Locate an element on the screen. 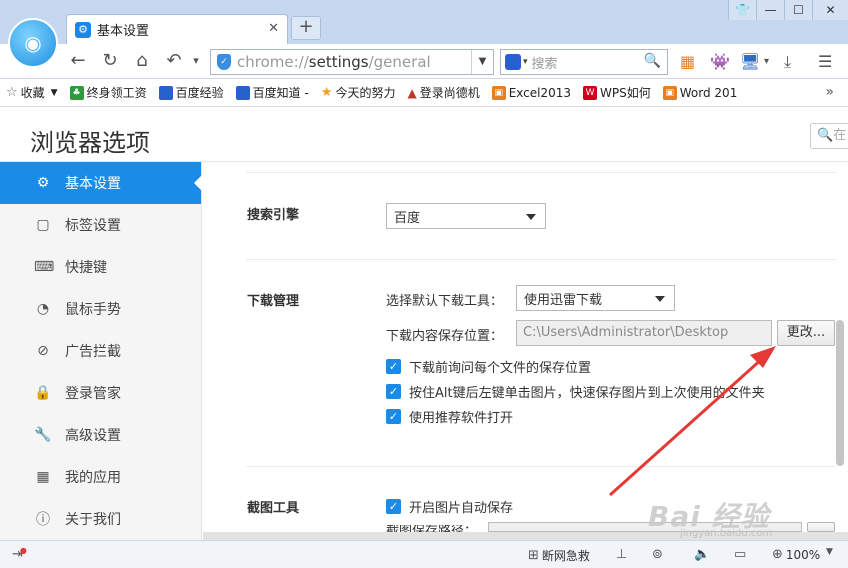 The height and width of the screenshot is (568, 848). download-icon: ⤓ is located at coordinates (787, 62).